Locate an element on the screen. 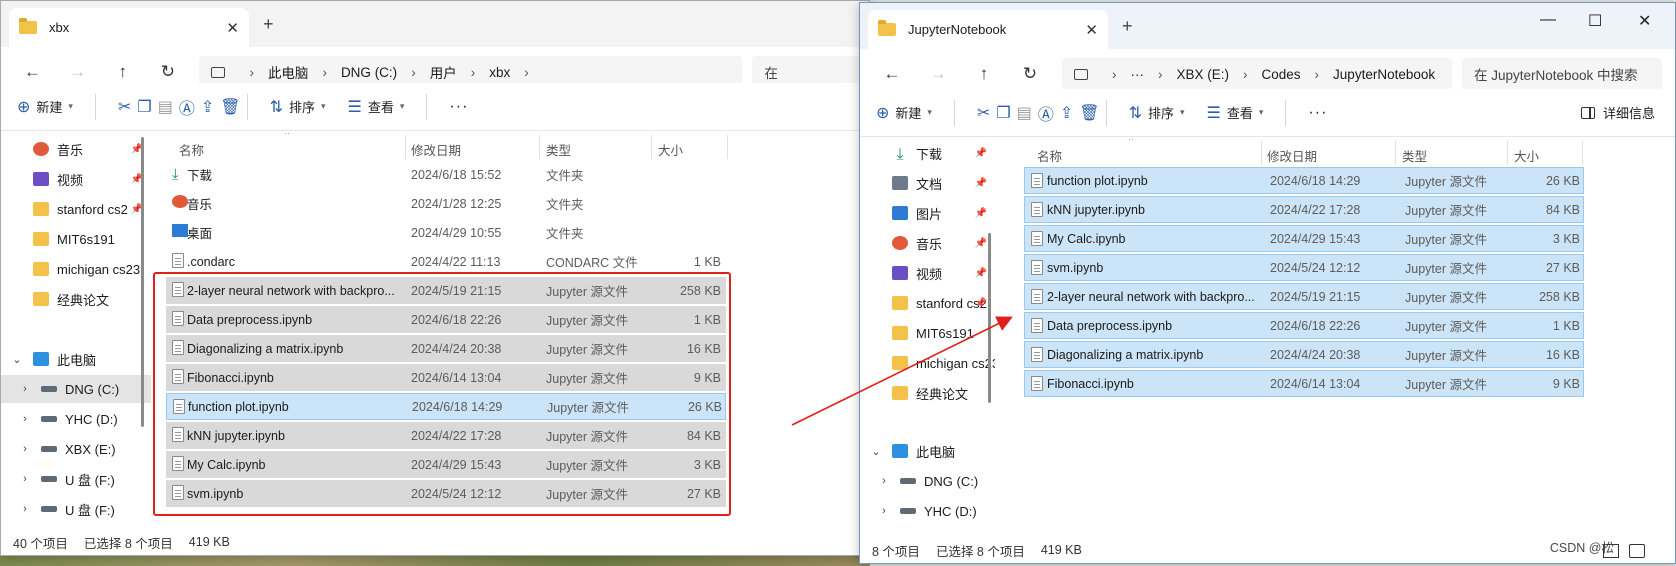  tab-jupyternotebook: JupyterNotebook ✕ is located at coordinates (988, 29).